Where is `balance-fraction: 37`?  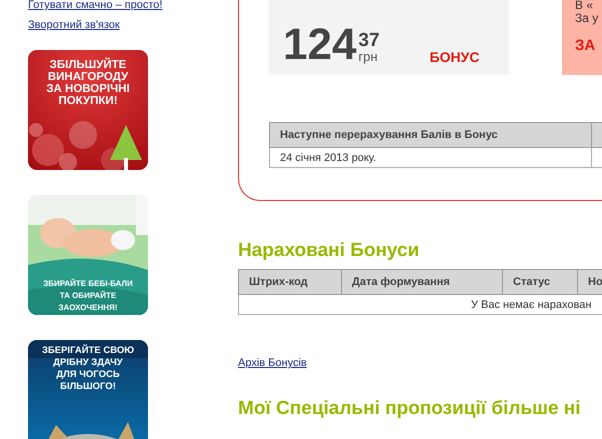
balance-fraction: 37 is located at coordinates (369, 40).